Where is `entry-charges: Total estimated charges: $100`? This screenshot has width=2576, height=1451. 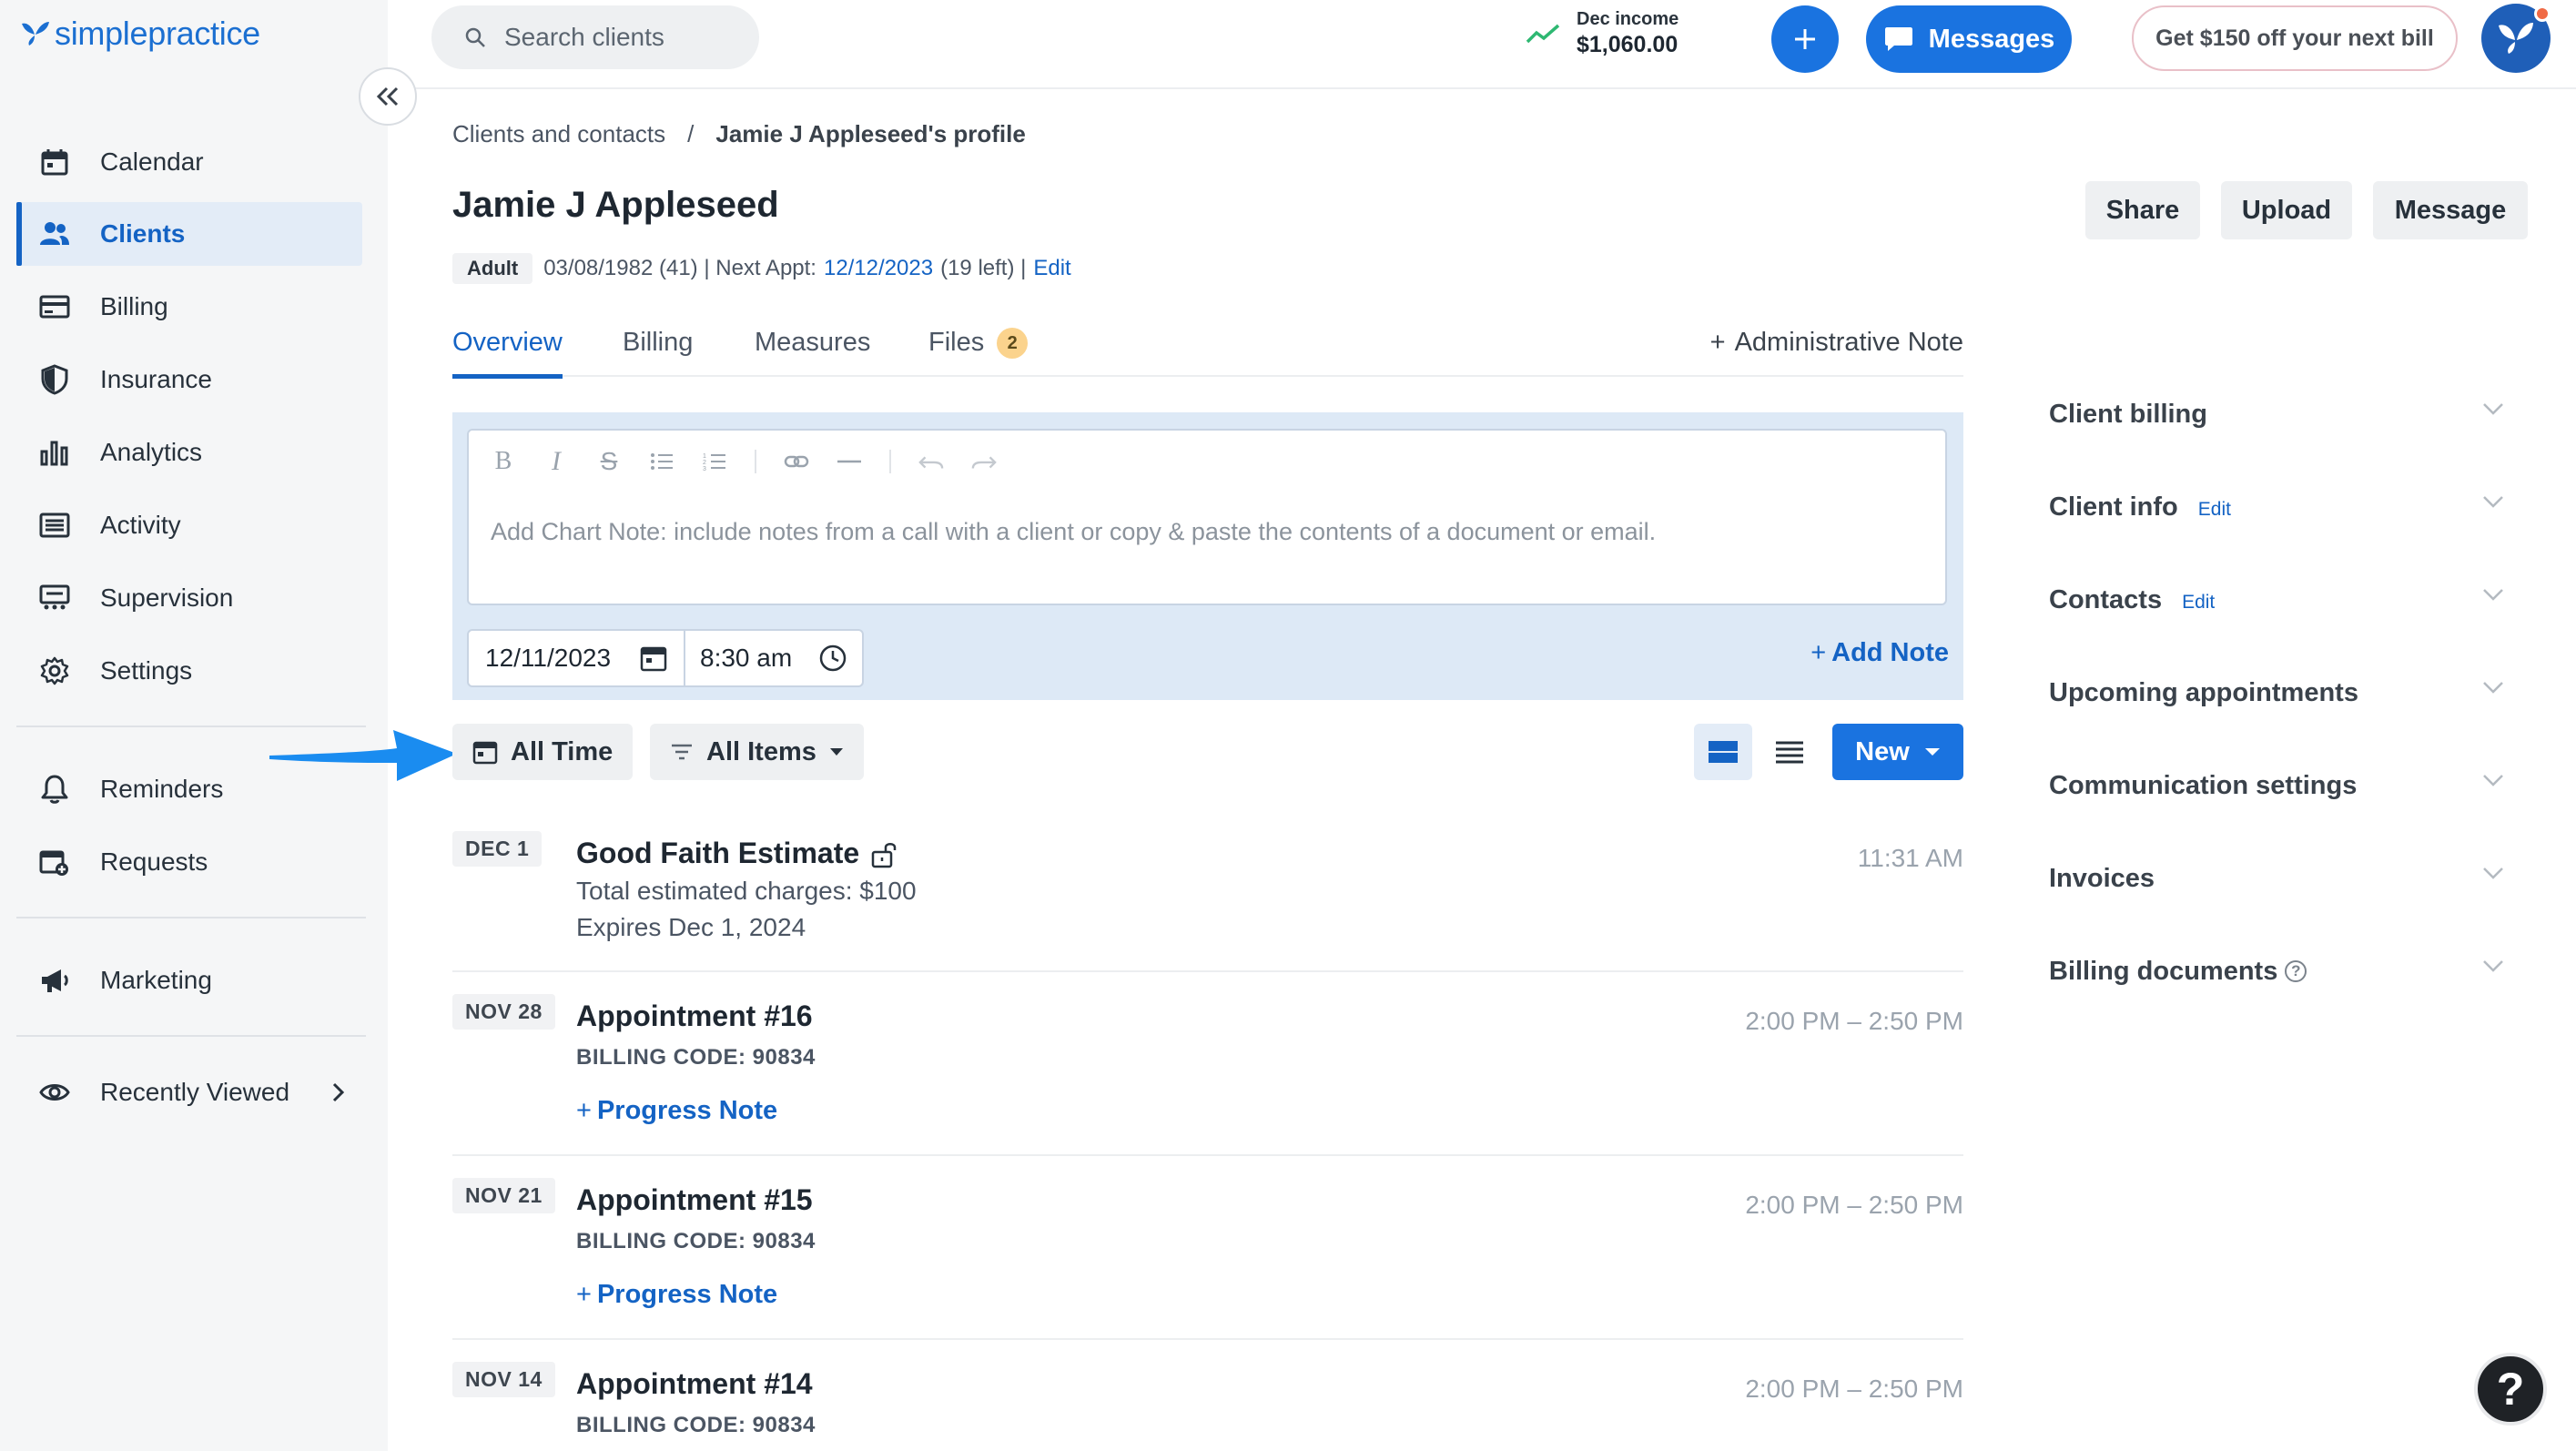 entry-charges: Total estimated charges: $100 is located at coordinates (746, 891).